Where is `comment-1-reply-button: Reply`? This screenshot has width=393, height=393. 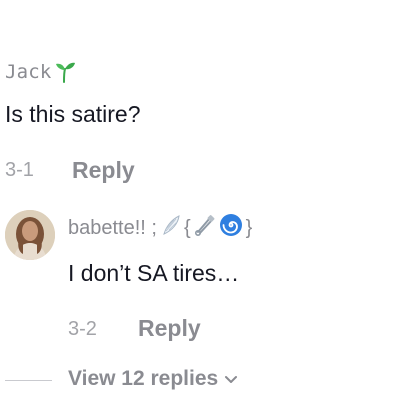 comment-1-reply-button: Reply is located at coordinates (103, 170).